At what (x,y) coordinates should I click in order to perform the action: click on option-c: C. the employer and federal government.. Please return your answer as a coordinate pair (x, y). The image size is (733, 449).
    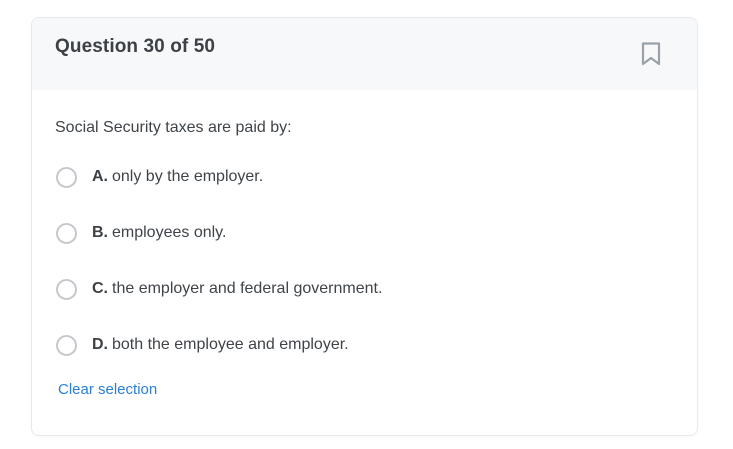
    Looking at the image, I should click on (219, 289).